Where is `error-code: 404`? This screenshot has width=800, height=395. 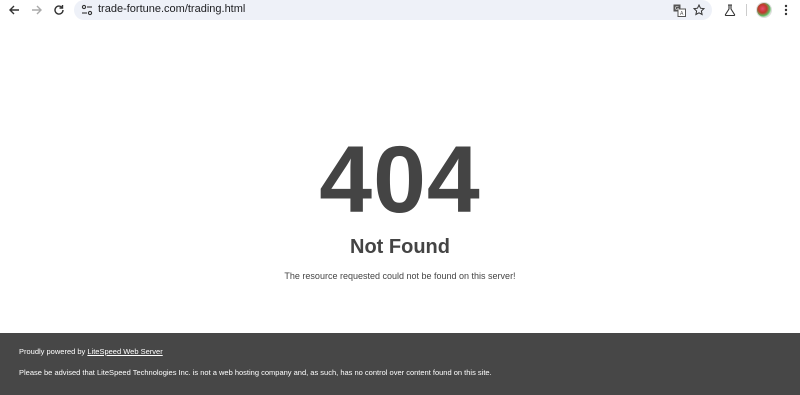
error-code: 404 is located at coordinates (400, 180).